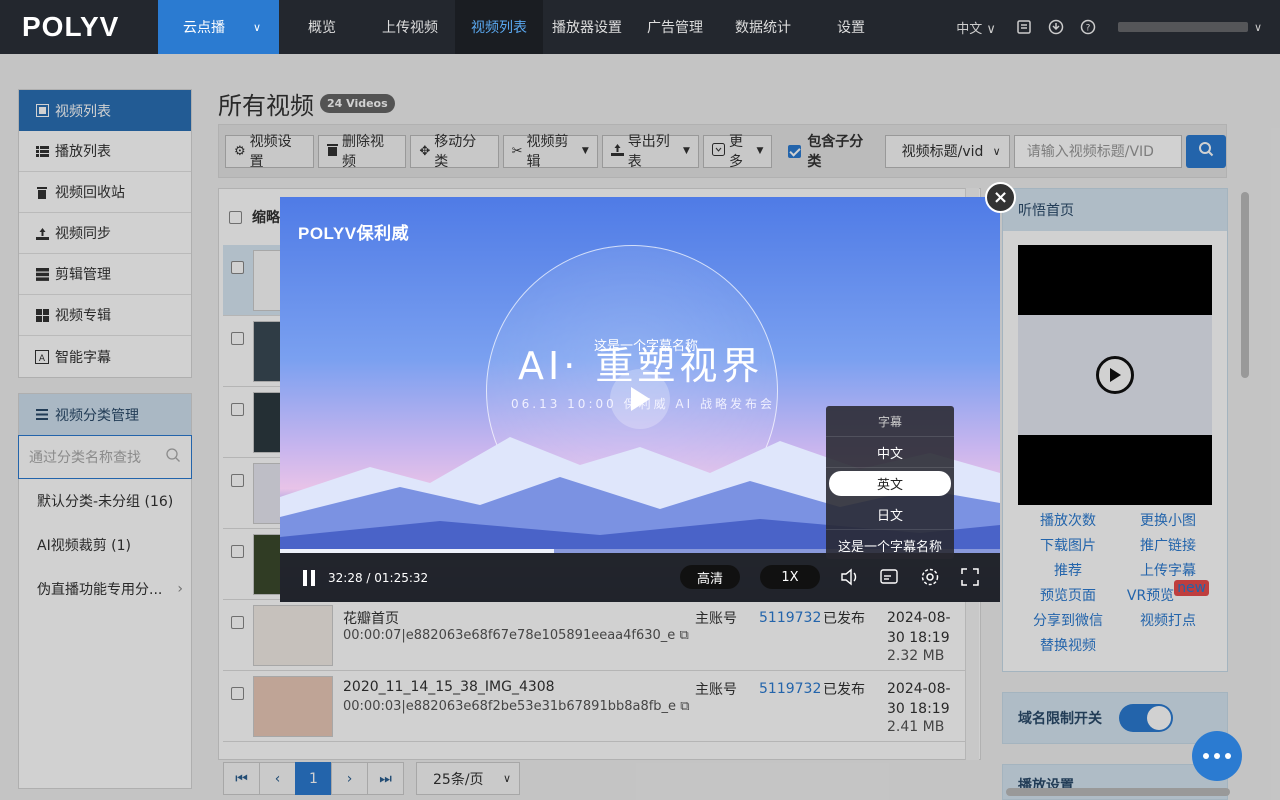 The height and width of the screenshot is (800, 1280). What do you see at coordinates (890, 545) in the screenshot?
I see `subtitle-option-custom: 这是一个字幕名称` at bounding box center [890, 545].